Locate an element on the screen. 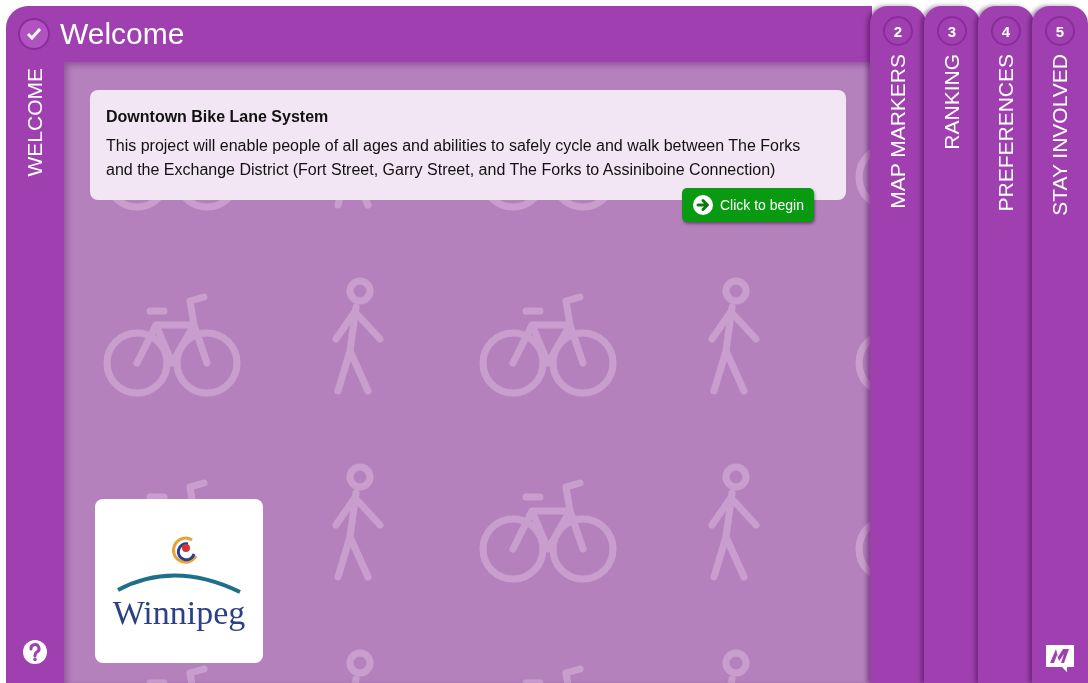 This screenshot has height=683, width=1088. step-label: STAY INVOLVED is located at coordinates (1060, 135).